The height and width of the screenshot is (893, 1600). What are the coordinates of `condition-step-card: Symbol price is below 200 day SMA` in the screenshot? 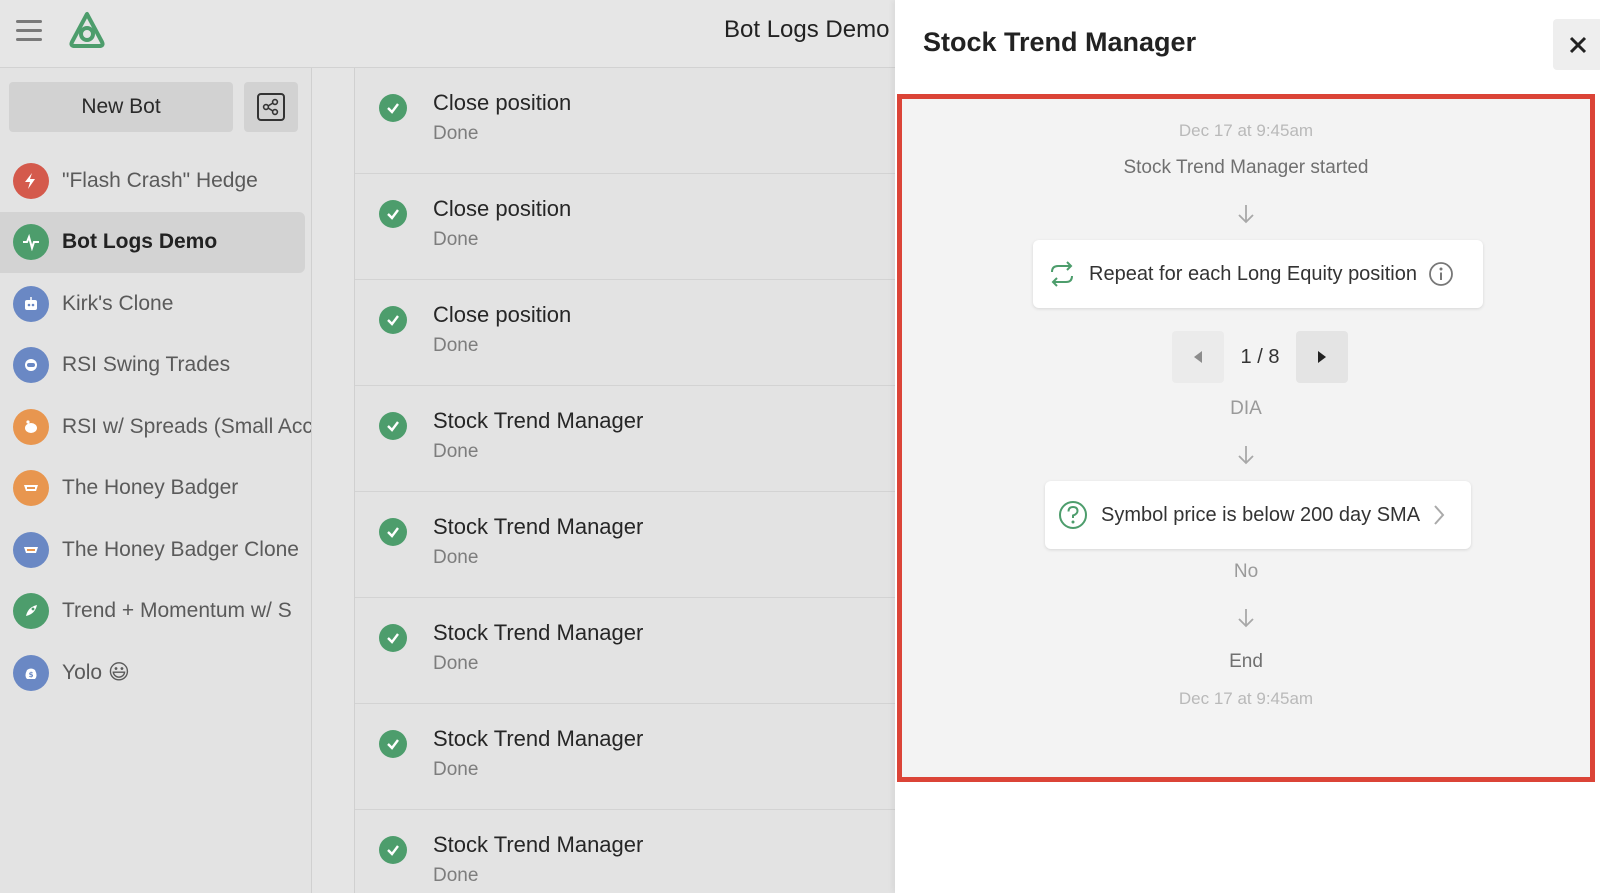 It's located at (1258, 515).